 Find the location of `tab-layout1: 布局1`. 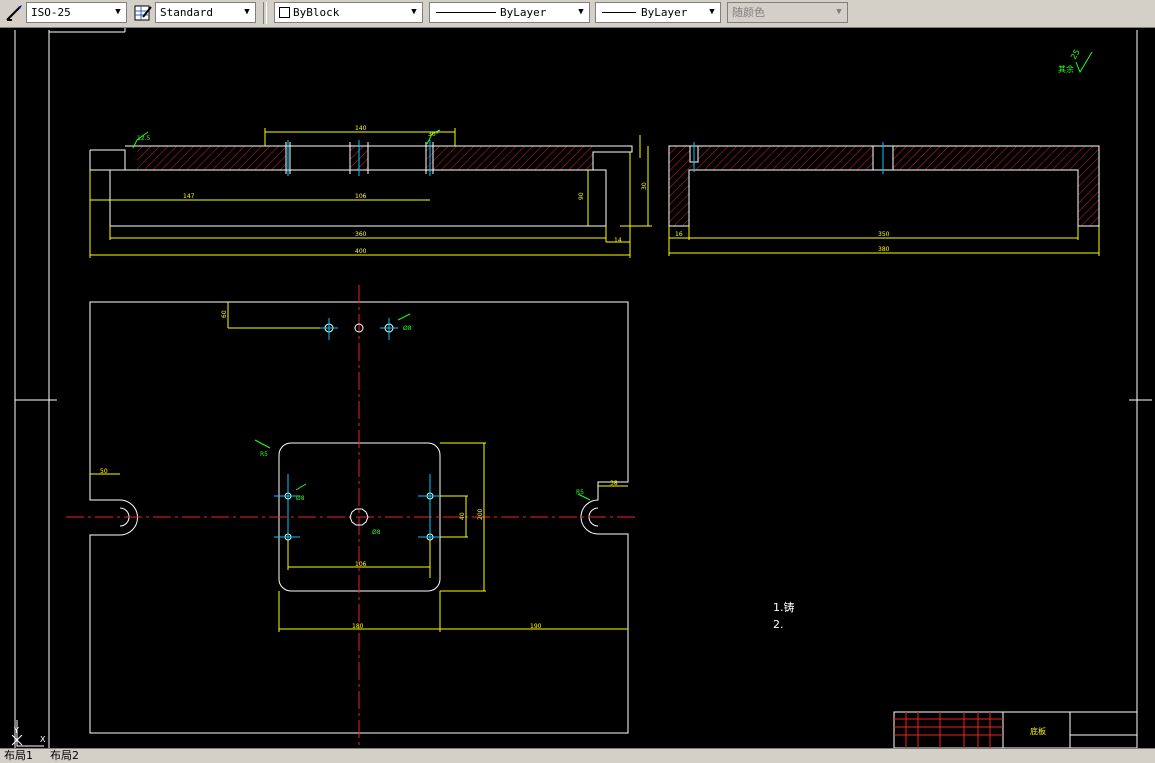

tab-layout1: 布局1 is located at coordinates (18, 755).